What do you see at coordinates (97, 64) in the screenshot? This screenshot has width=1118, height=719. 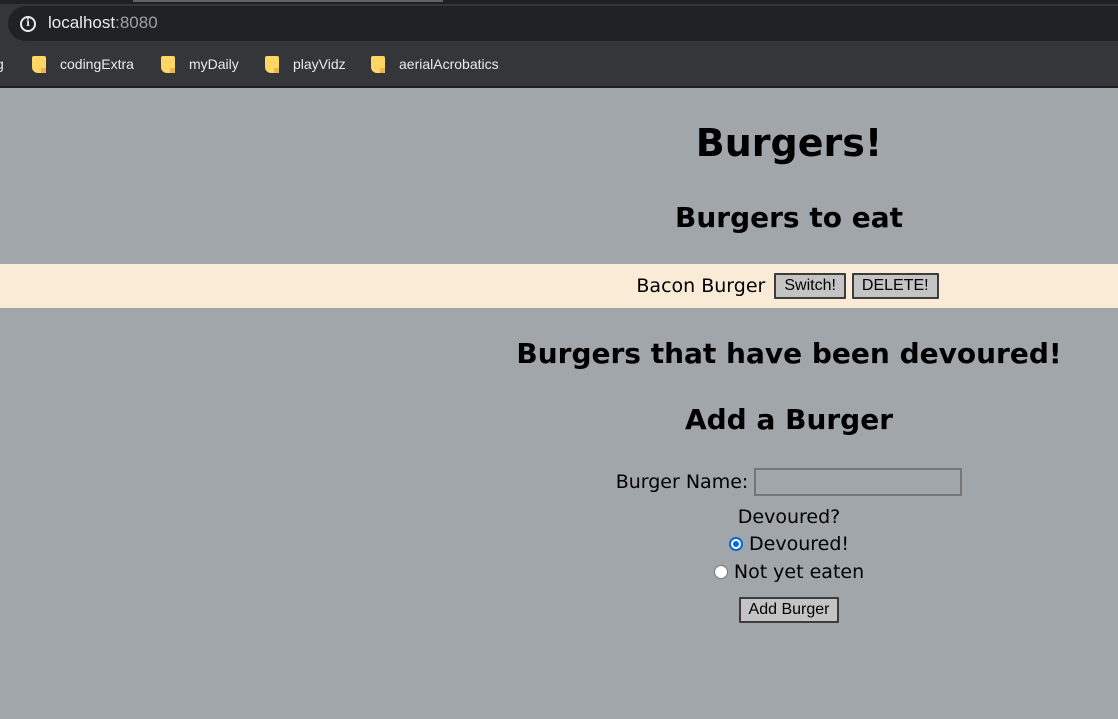 I see `bookmark-label: codingExtra` at bounding box center [97, 64].